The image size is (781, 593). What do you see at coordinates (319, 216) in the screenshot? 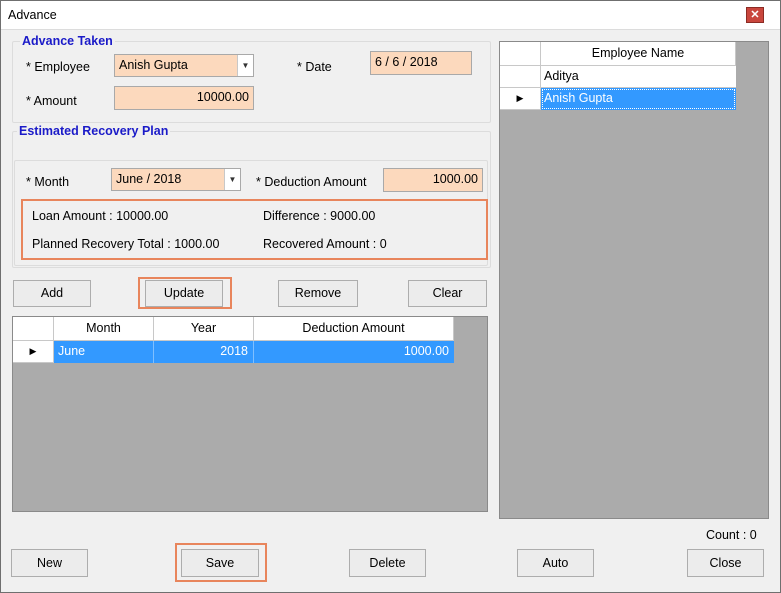
I see `difference-text: Difference : 9000.00` at bounding box center [319, 216].